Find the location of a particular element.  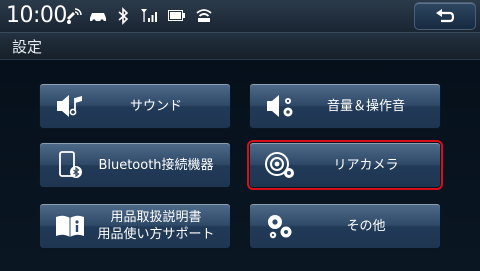

gps-signal-icon is located at coordinates (74, 16).